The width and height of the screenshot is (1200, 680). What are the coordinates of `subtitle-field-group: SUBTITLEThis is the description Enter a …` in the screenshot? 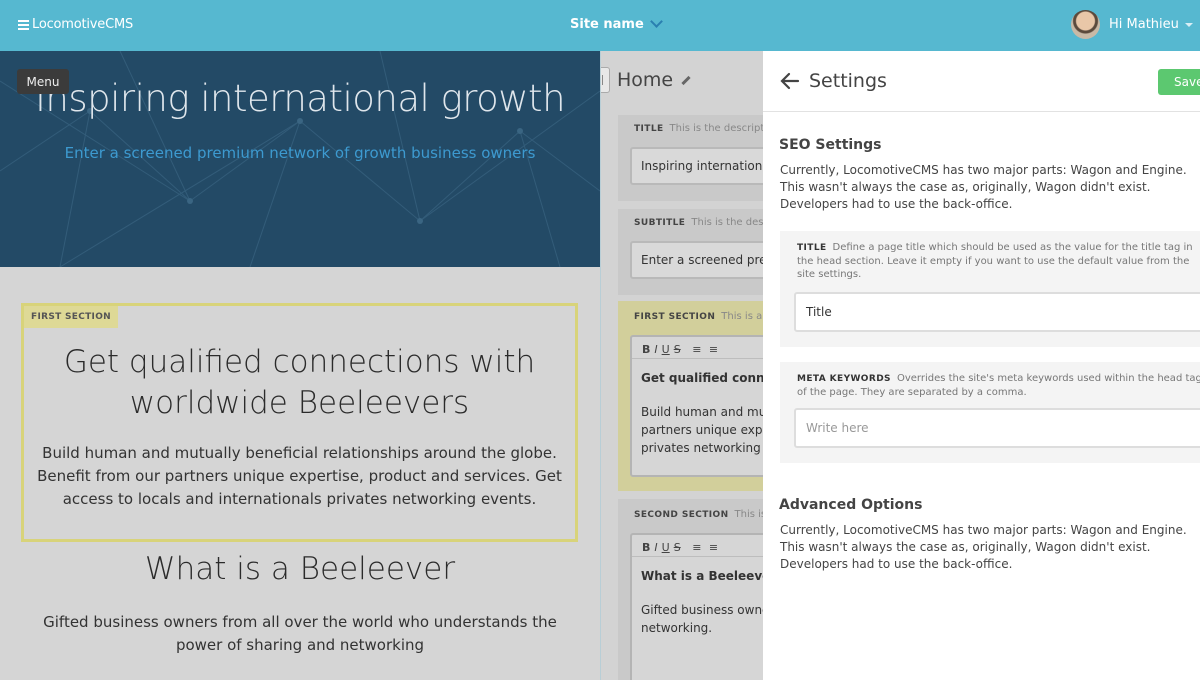 It's located at (690, 252).